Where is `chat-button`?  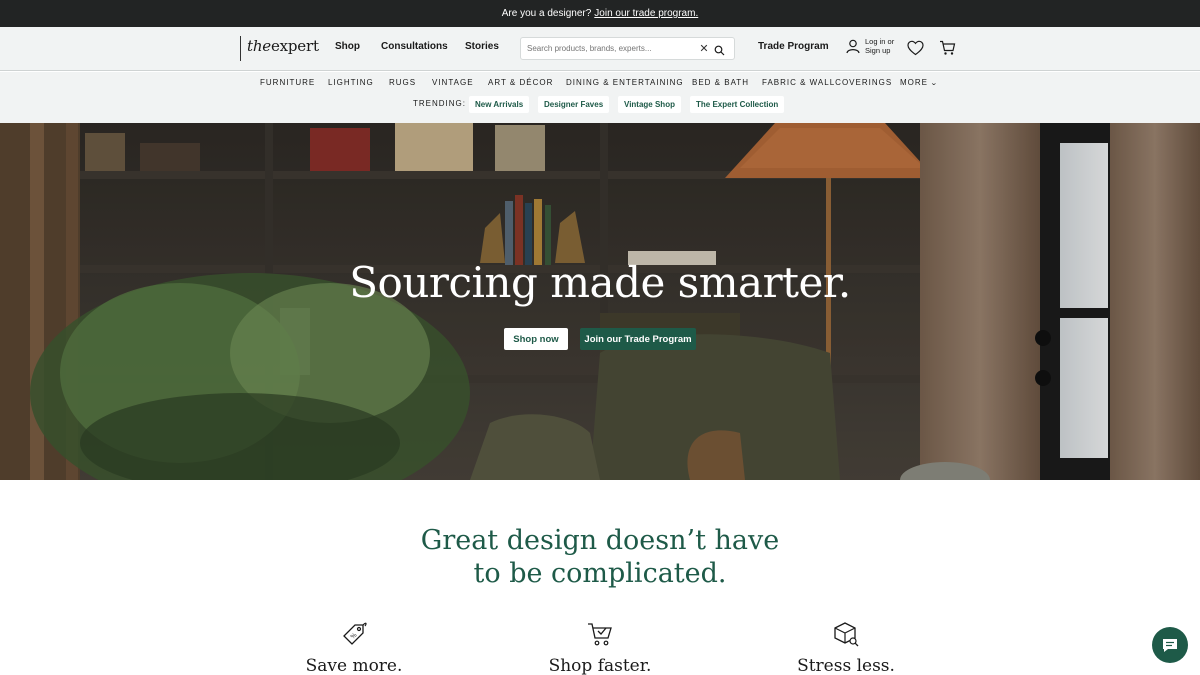 chat-button is located at coordinates (1170, 645).